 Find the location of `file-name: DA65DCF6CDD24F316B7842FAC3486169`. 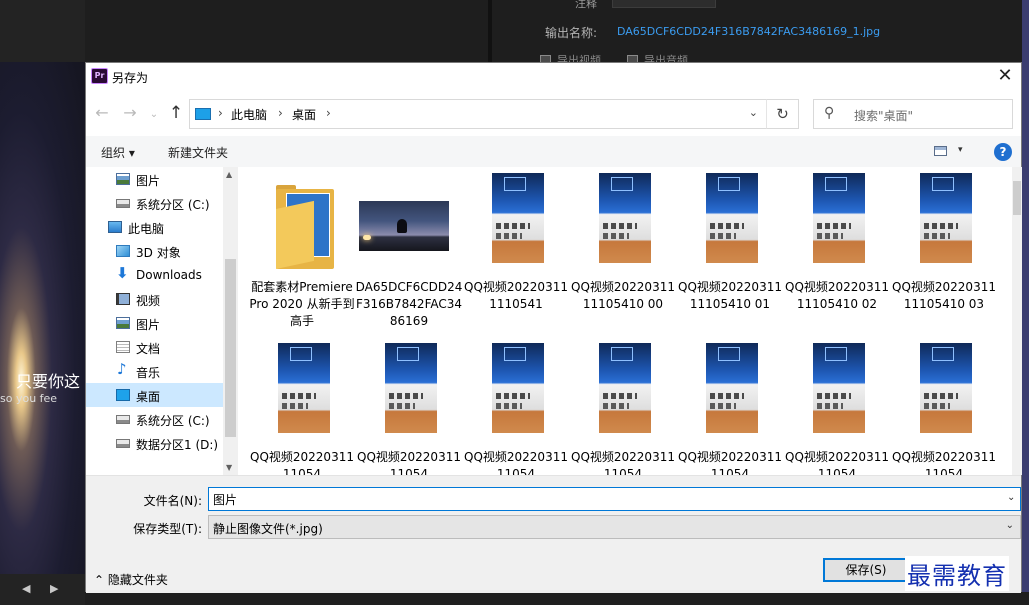

file-name: DA65DCF6CDD24F316B7842FAC3486169 is located at coordinates (409, 304).